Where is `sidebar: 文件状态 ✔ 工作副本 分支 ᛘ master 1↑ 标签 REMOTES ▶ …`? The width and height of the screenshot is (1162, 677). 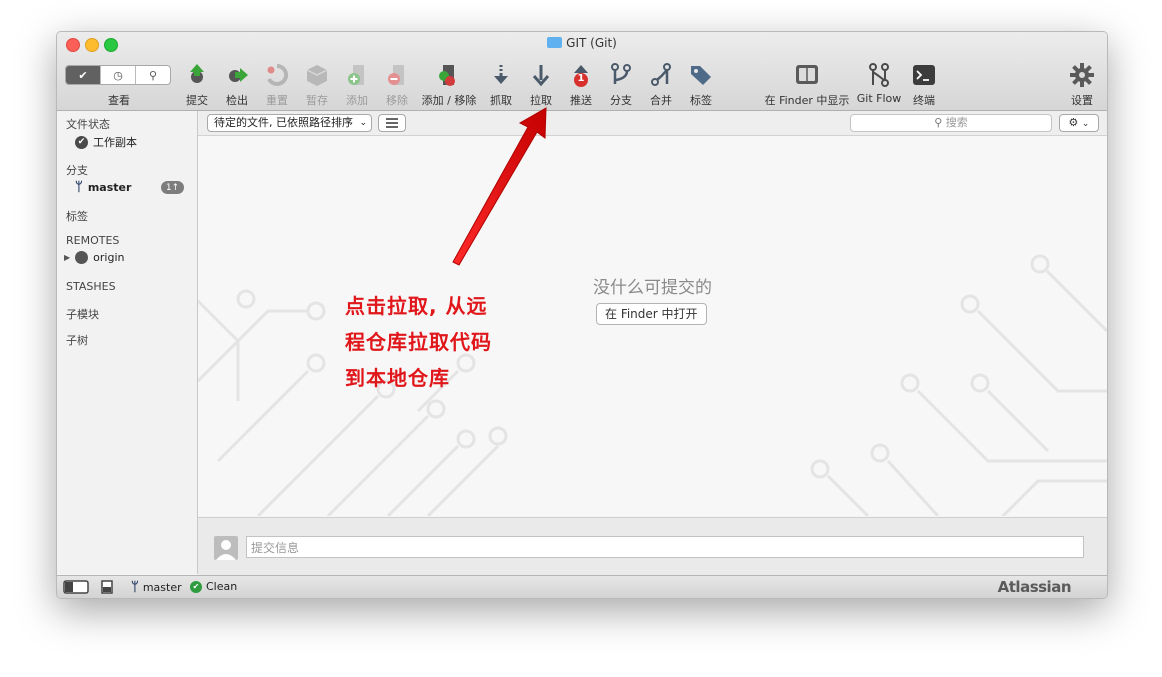 sidebar: 文件状态 ✔ 工作副本 分支 ᛘ master 1↑ 标签 REMOTES ▶ … is located at coordinates (127, 342).